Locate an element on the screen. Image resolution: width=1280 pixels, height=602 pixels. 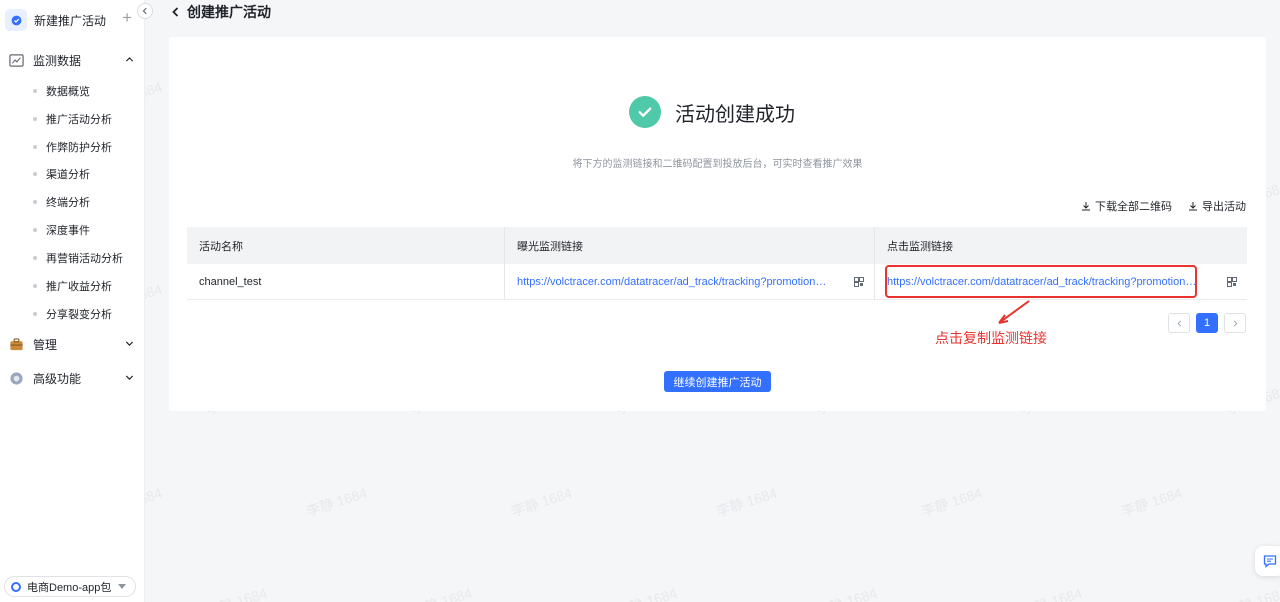
sidebar-subitem-label: 渠道分析 is located at coordinates (68, 175).